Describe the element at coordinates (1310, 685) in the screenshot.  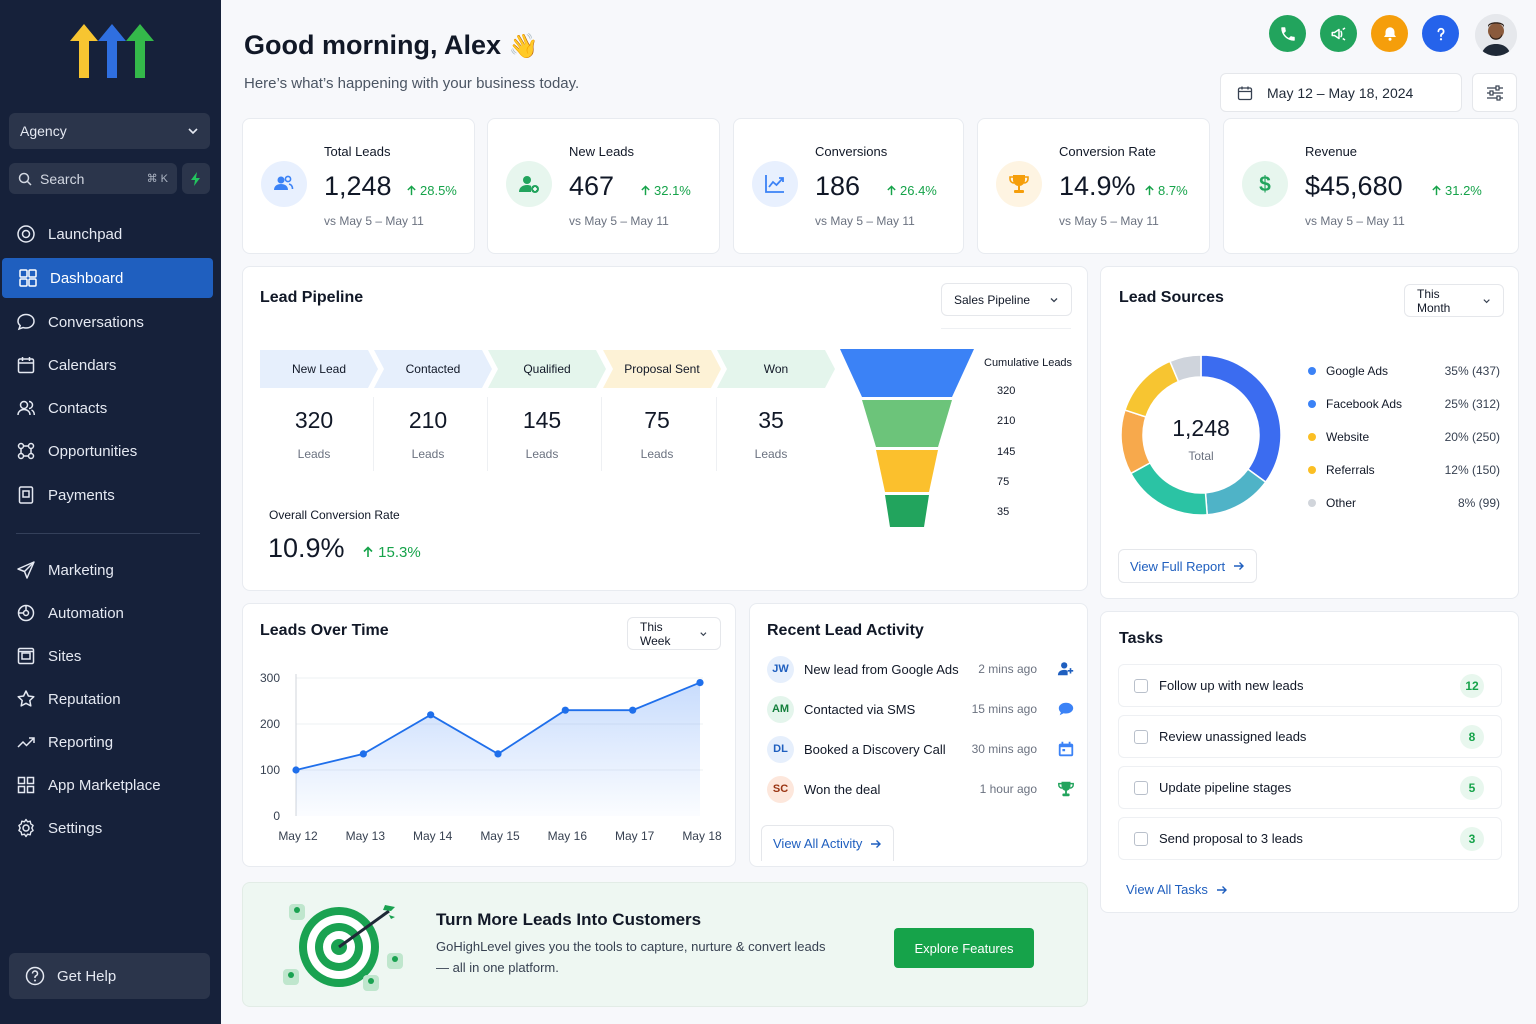
I see `task-item: Follow up with new leads 12` at that location.